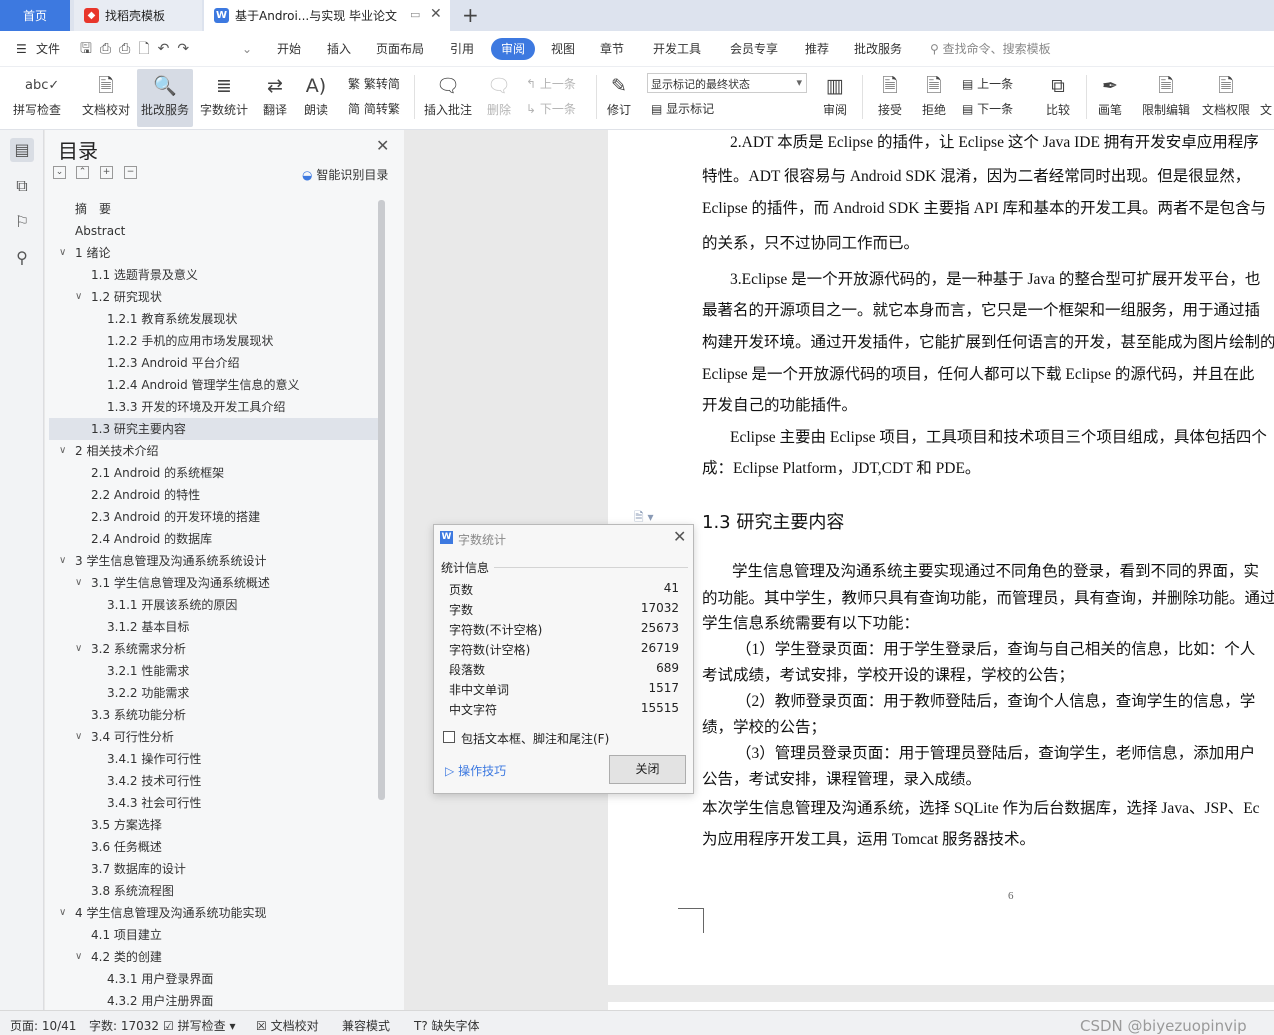 The height and width of the screenshot is (1035, 1274). I want to click on menu-reference: 引用, so click(462, 49).